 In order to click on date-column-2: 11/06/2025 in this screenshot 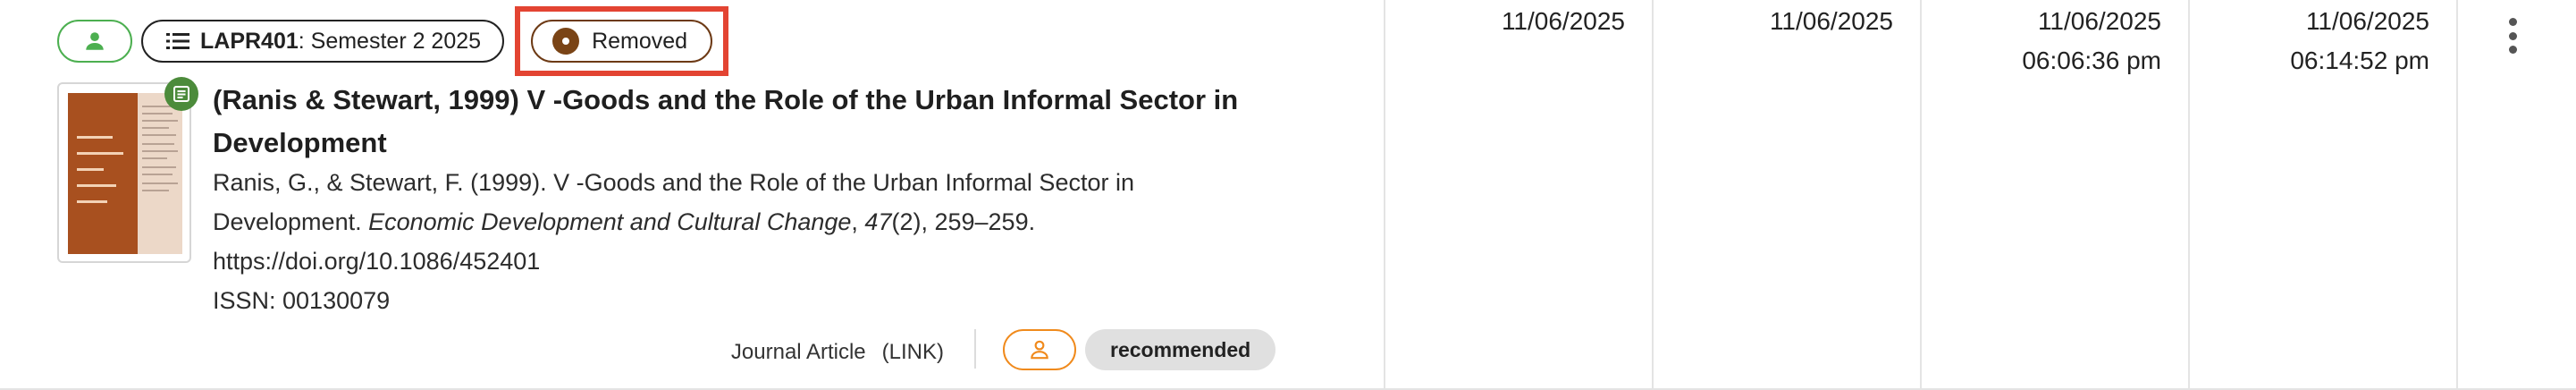, I will do `click(1787, 194)`.